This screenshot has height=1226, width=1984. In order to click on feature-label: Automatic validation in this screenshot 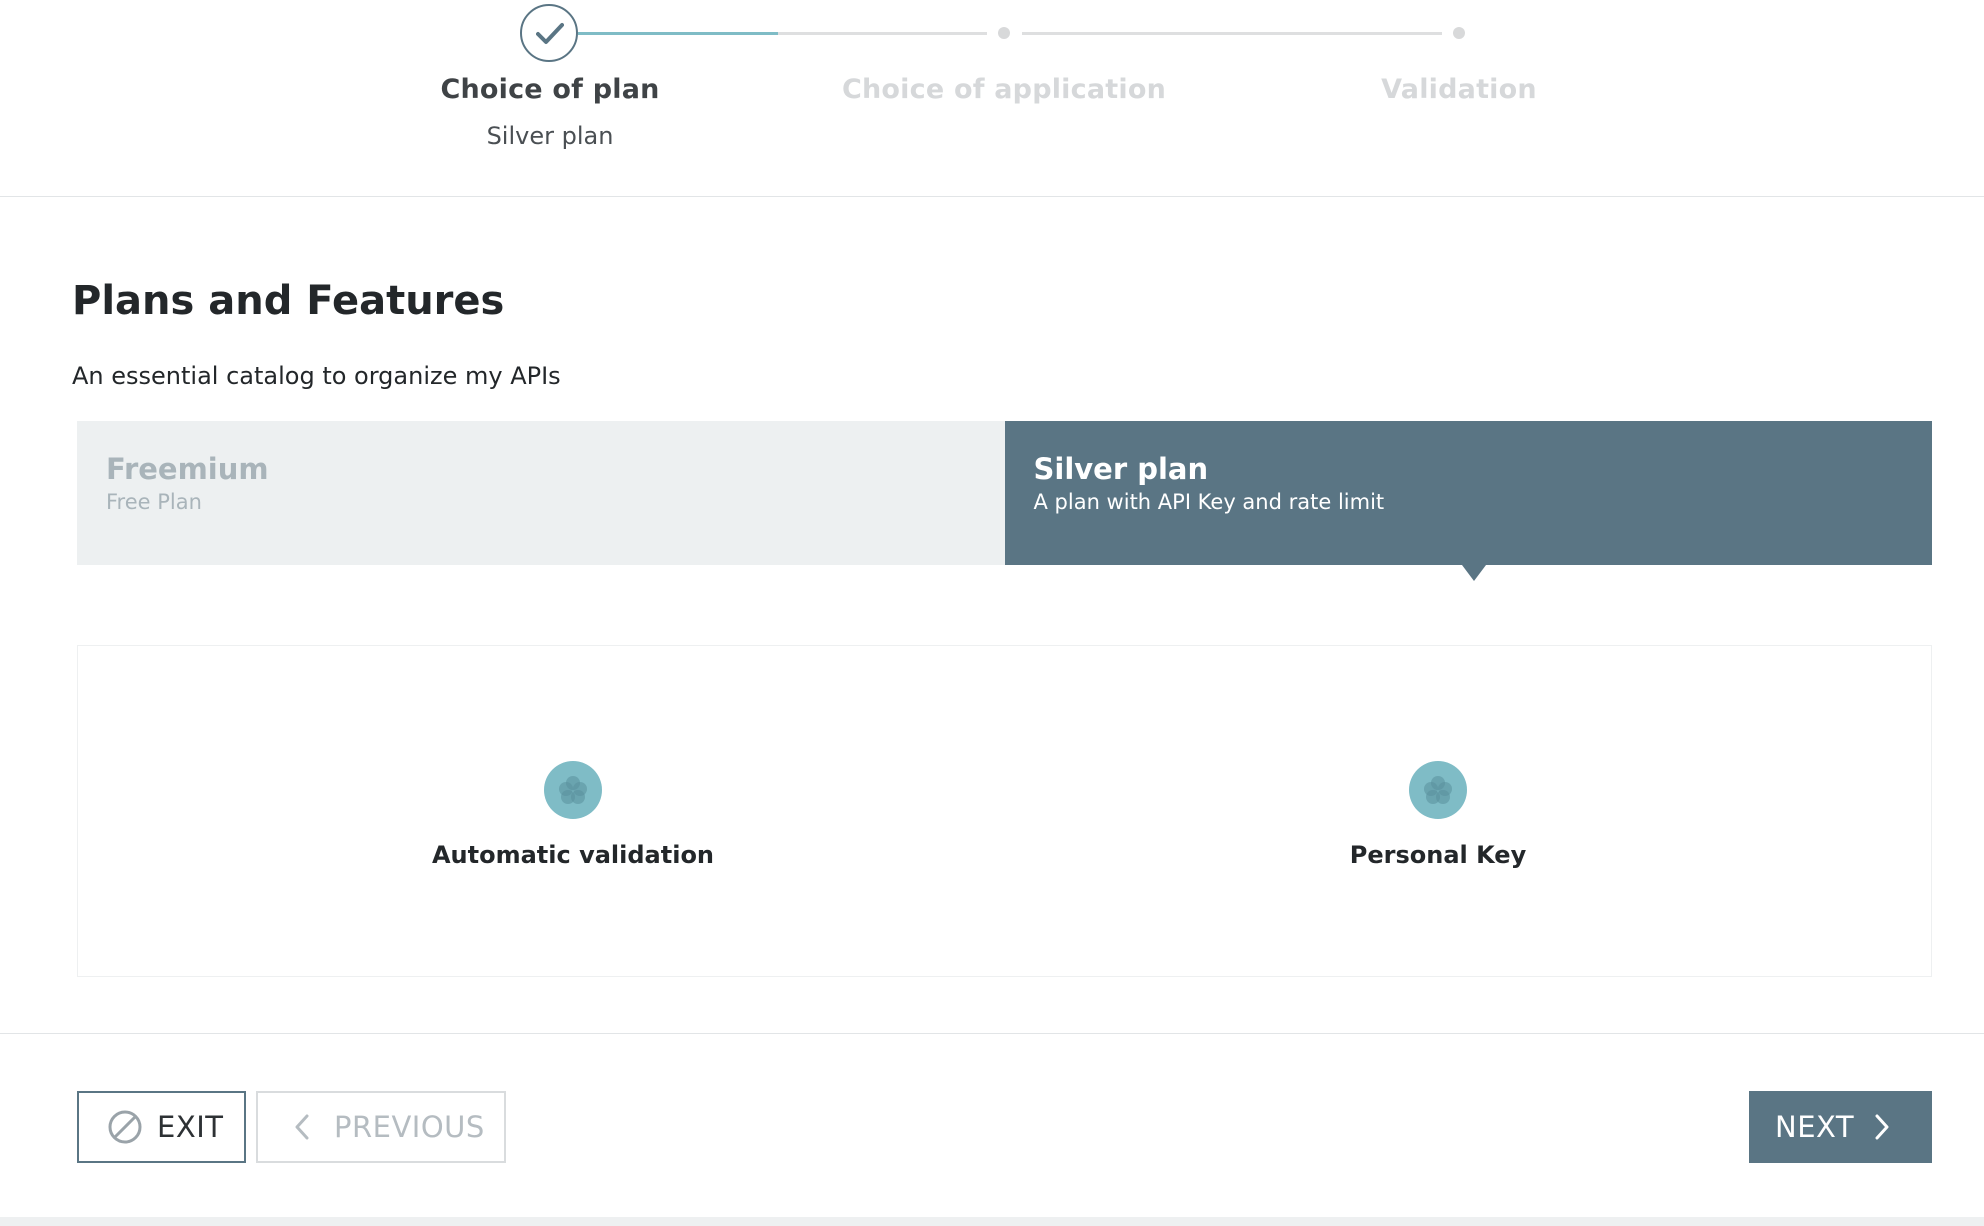, I will do `click(573, 855)`.